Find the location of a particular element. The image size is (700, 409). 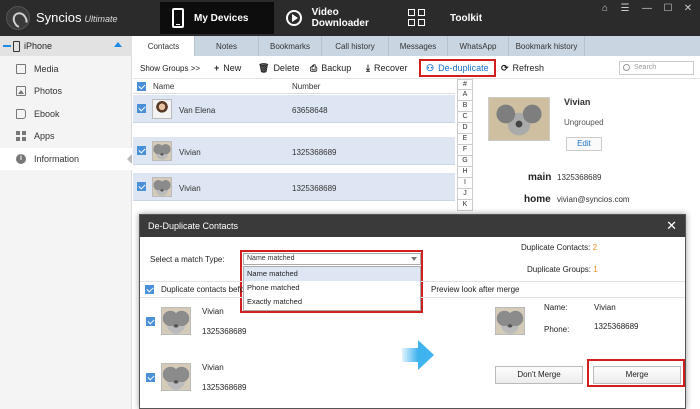

dialog-titlebar: De-Duplicate Contacts ✕ is located at coordinates (412, 226).